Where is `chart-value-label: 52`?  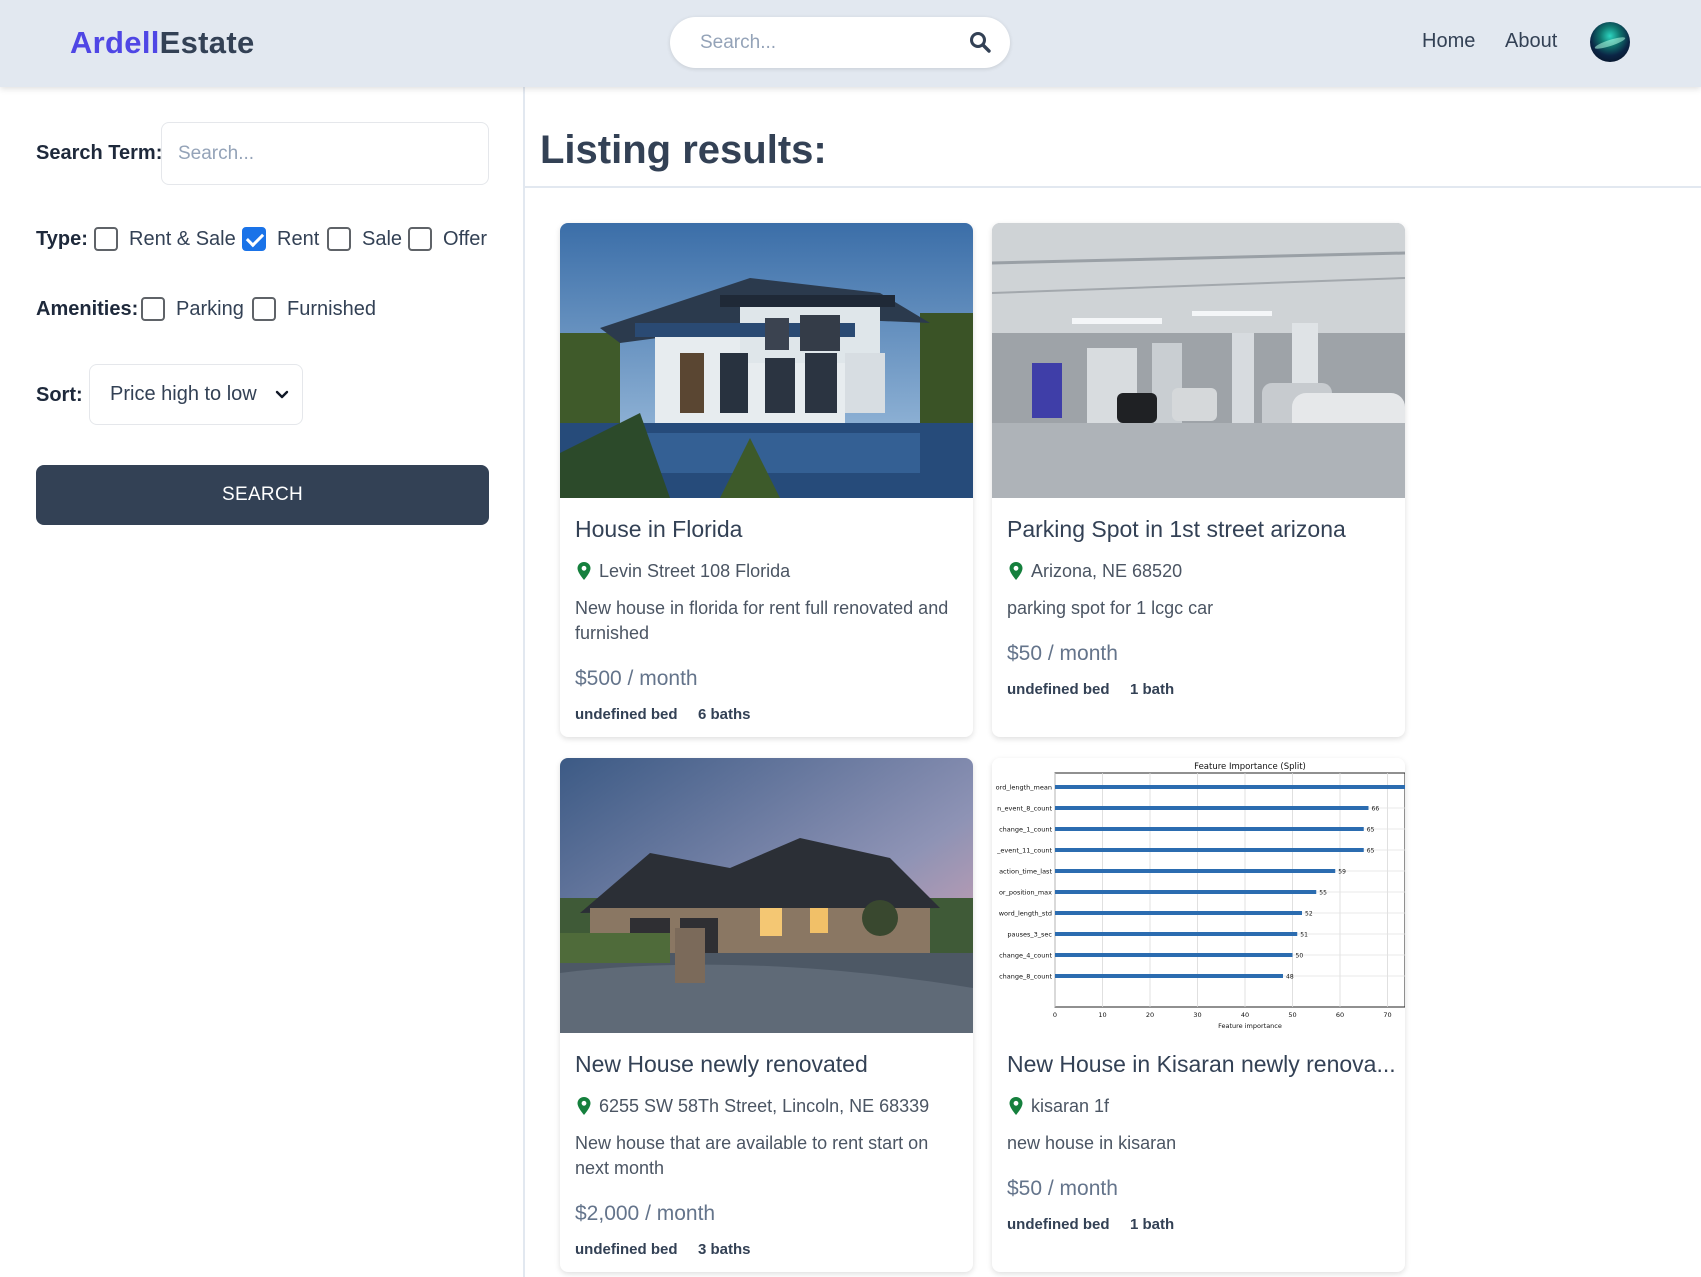
chart-value-label: 52 is located at coordinates (1309, 914).